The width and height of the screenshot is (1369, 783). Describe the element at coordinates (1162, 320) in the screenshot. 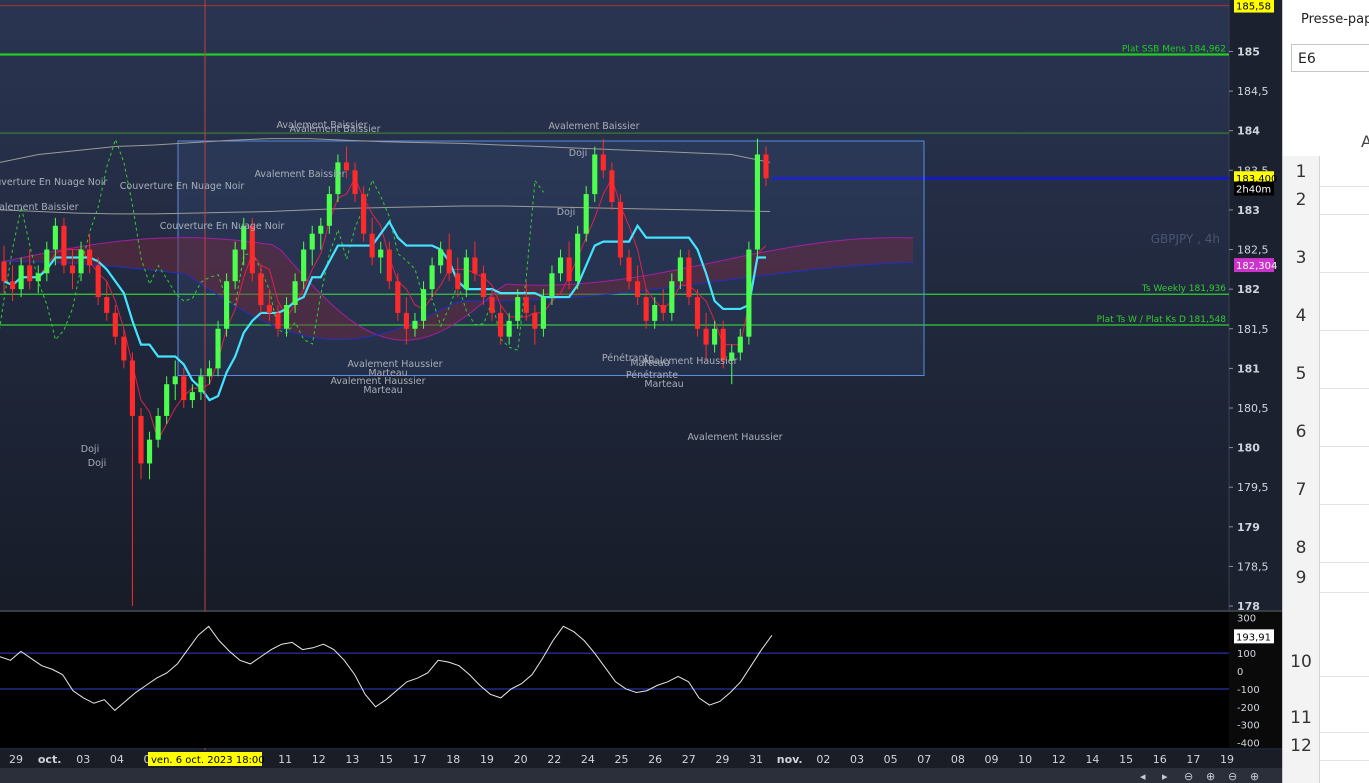

I see `level-label: Plat Ts W / Plat Ks D 181,548` at that location.